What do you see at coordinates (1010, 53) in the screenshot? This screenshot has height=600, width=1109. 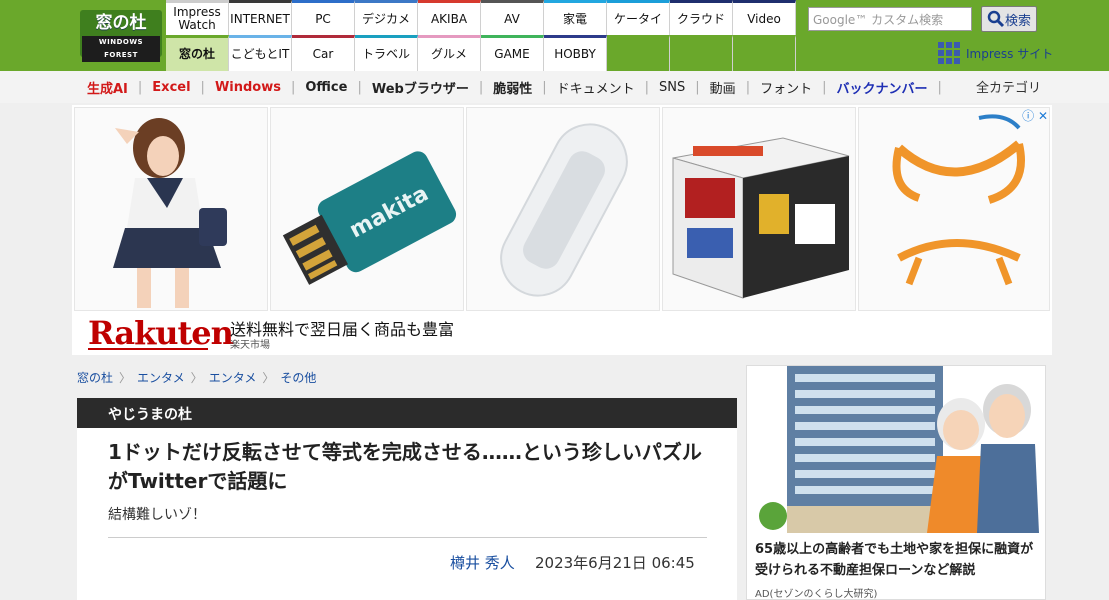 I see `impress-sites-label: Impress サイト` at bounding box center [1010, 53].